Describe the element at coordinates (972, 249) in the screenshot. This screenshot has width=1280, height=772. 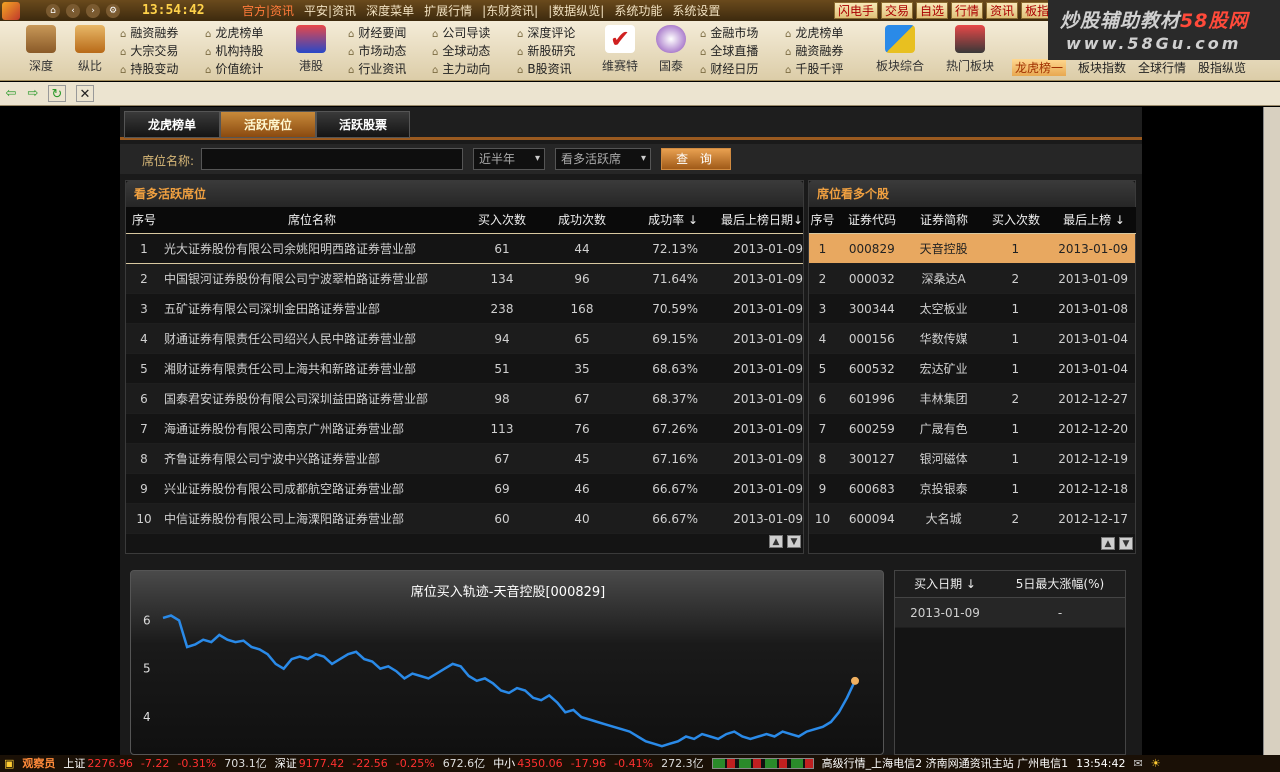
I see `table-row: 1 000829 天音控股 1 2013-01-09` at that location.